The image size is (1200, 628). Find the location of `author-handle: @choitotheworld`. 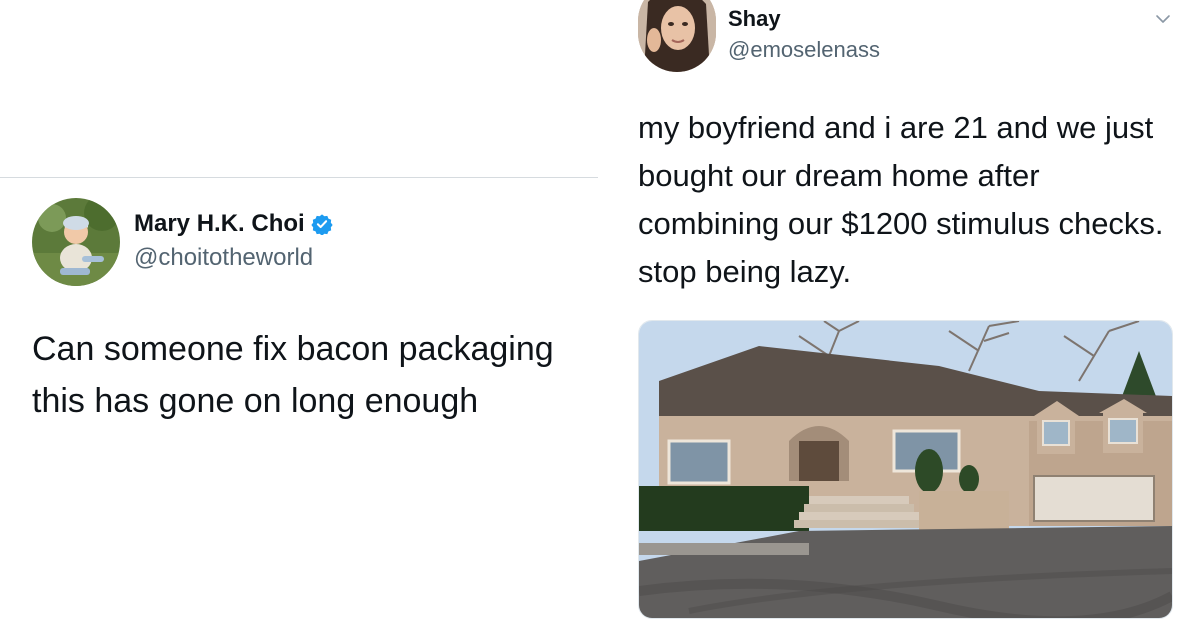

author-handle: @choitotheworld is located at coordinates (223, 258).